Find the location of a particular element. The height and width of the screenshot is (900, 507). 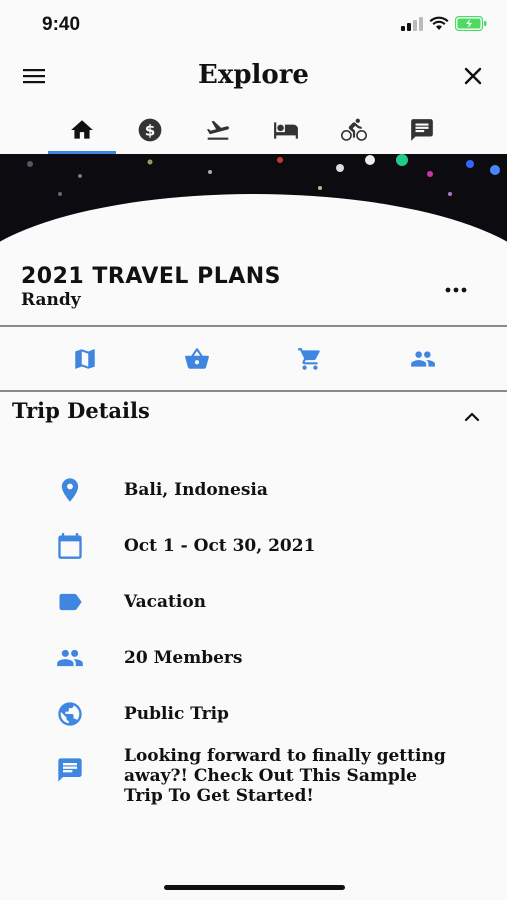

home-icon is located at coordinates (82, 129).